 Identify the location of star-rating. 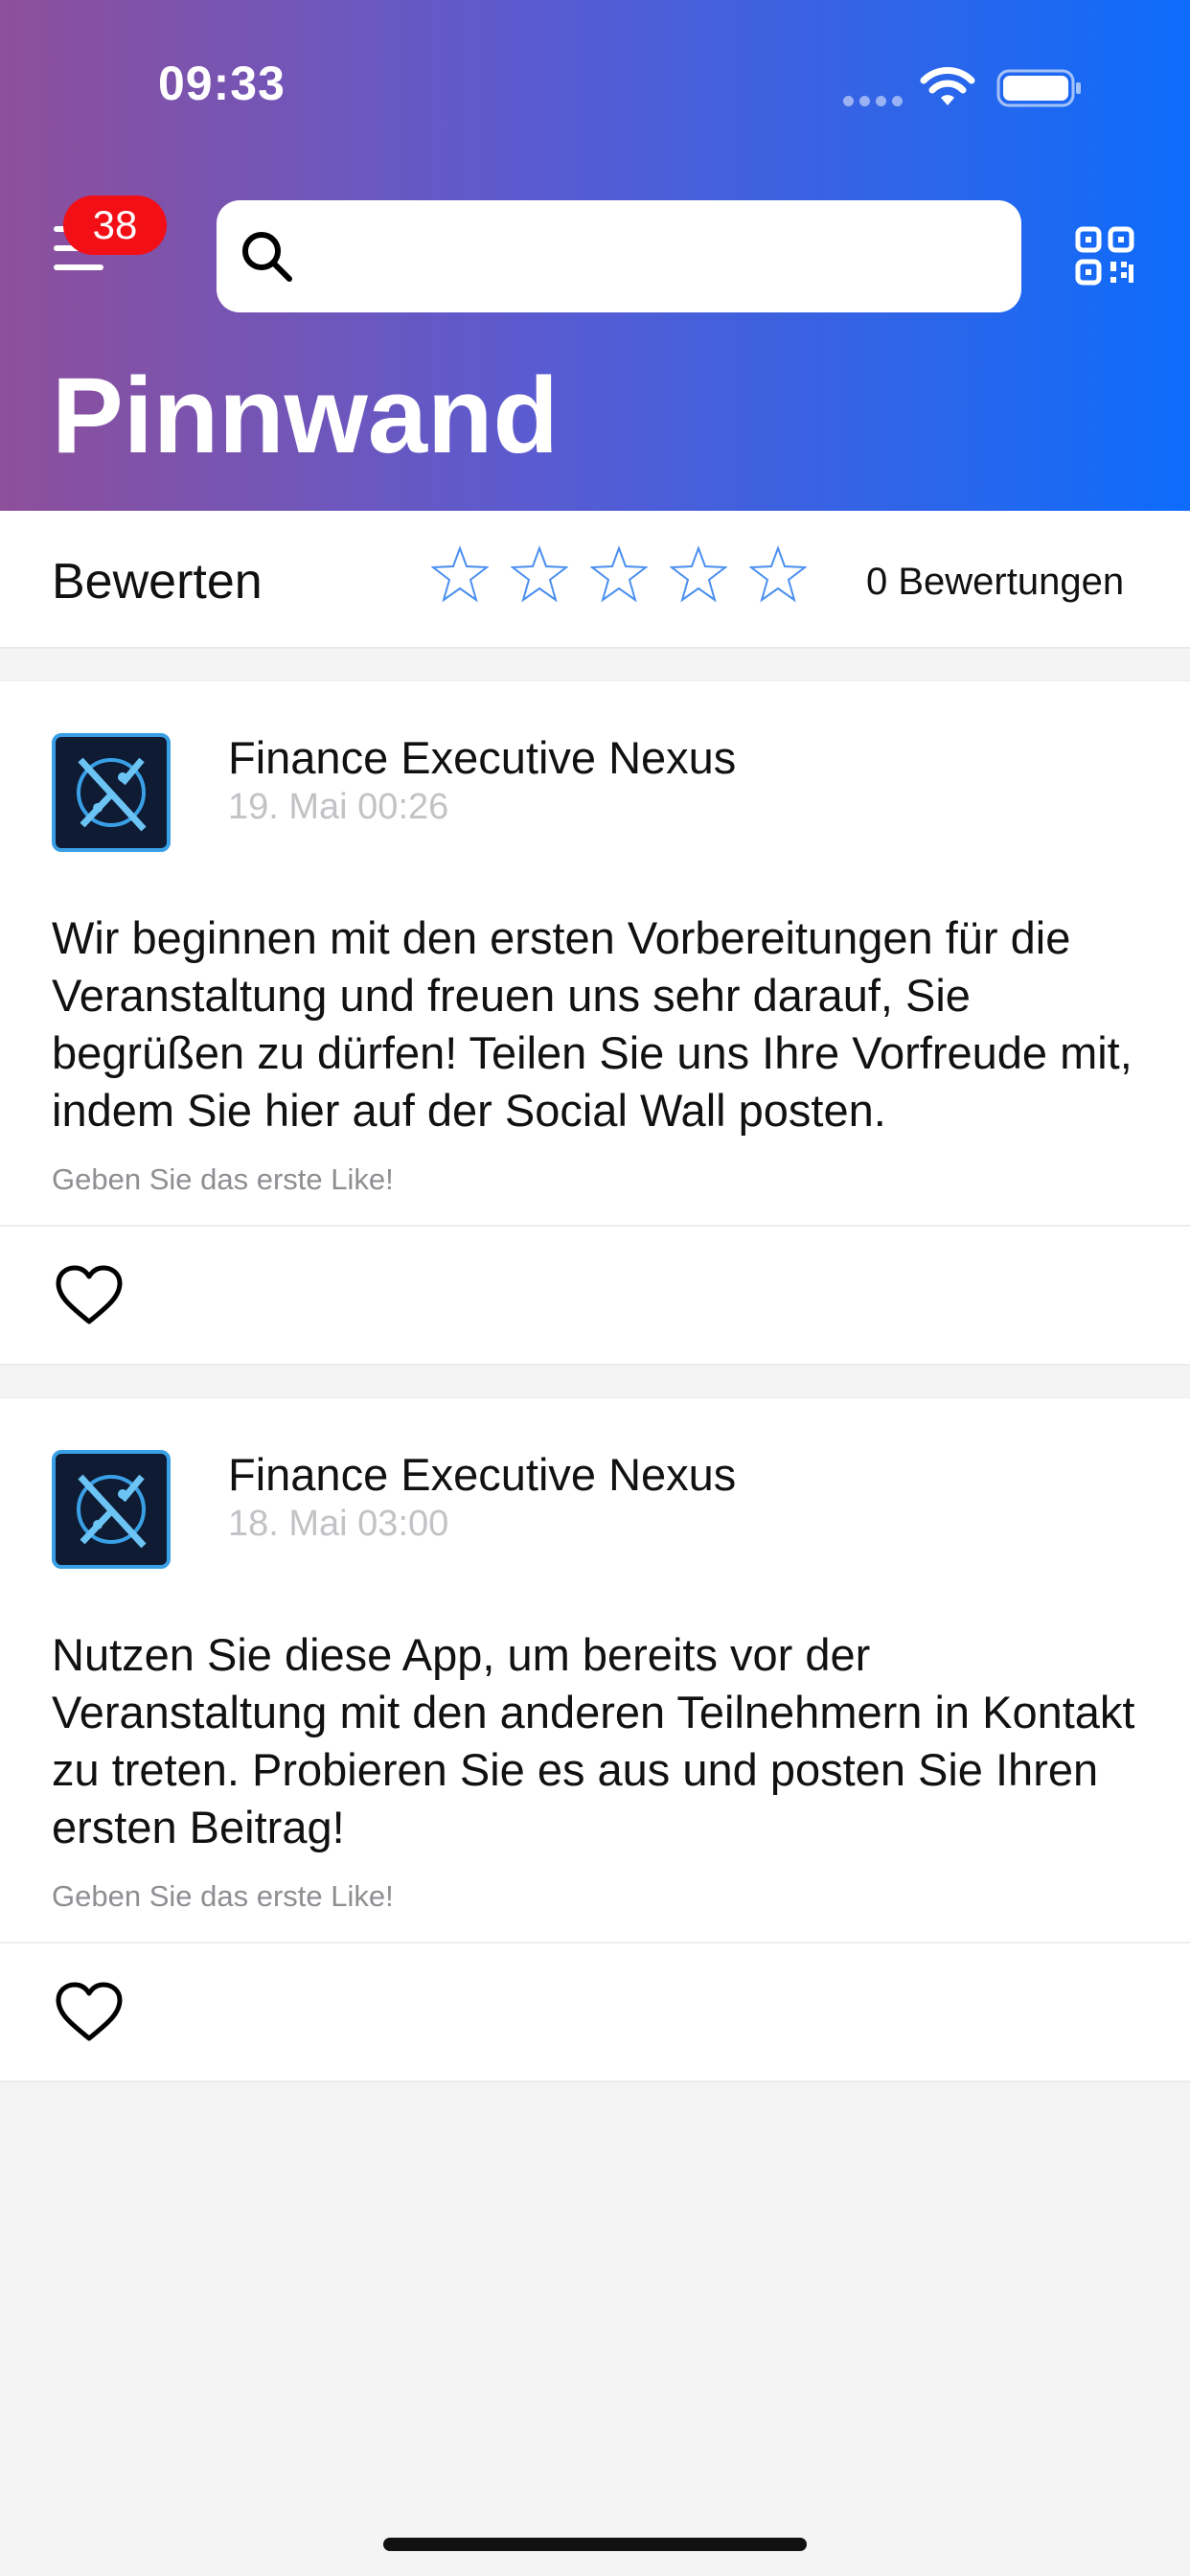
(619, 574).